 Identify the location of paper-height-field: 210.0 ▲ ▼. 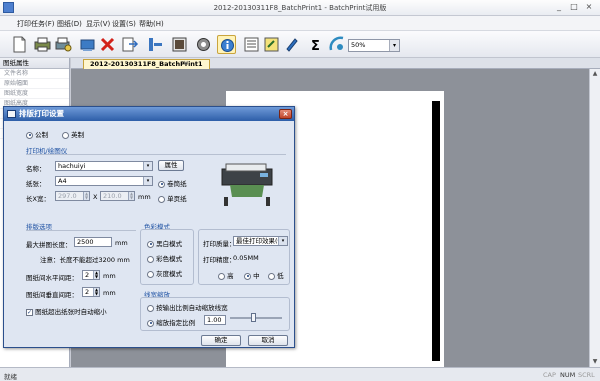
(117, 196).